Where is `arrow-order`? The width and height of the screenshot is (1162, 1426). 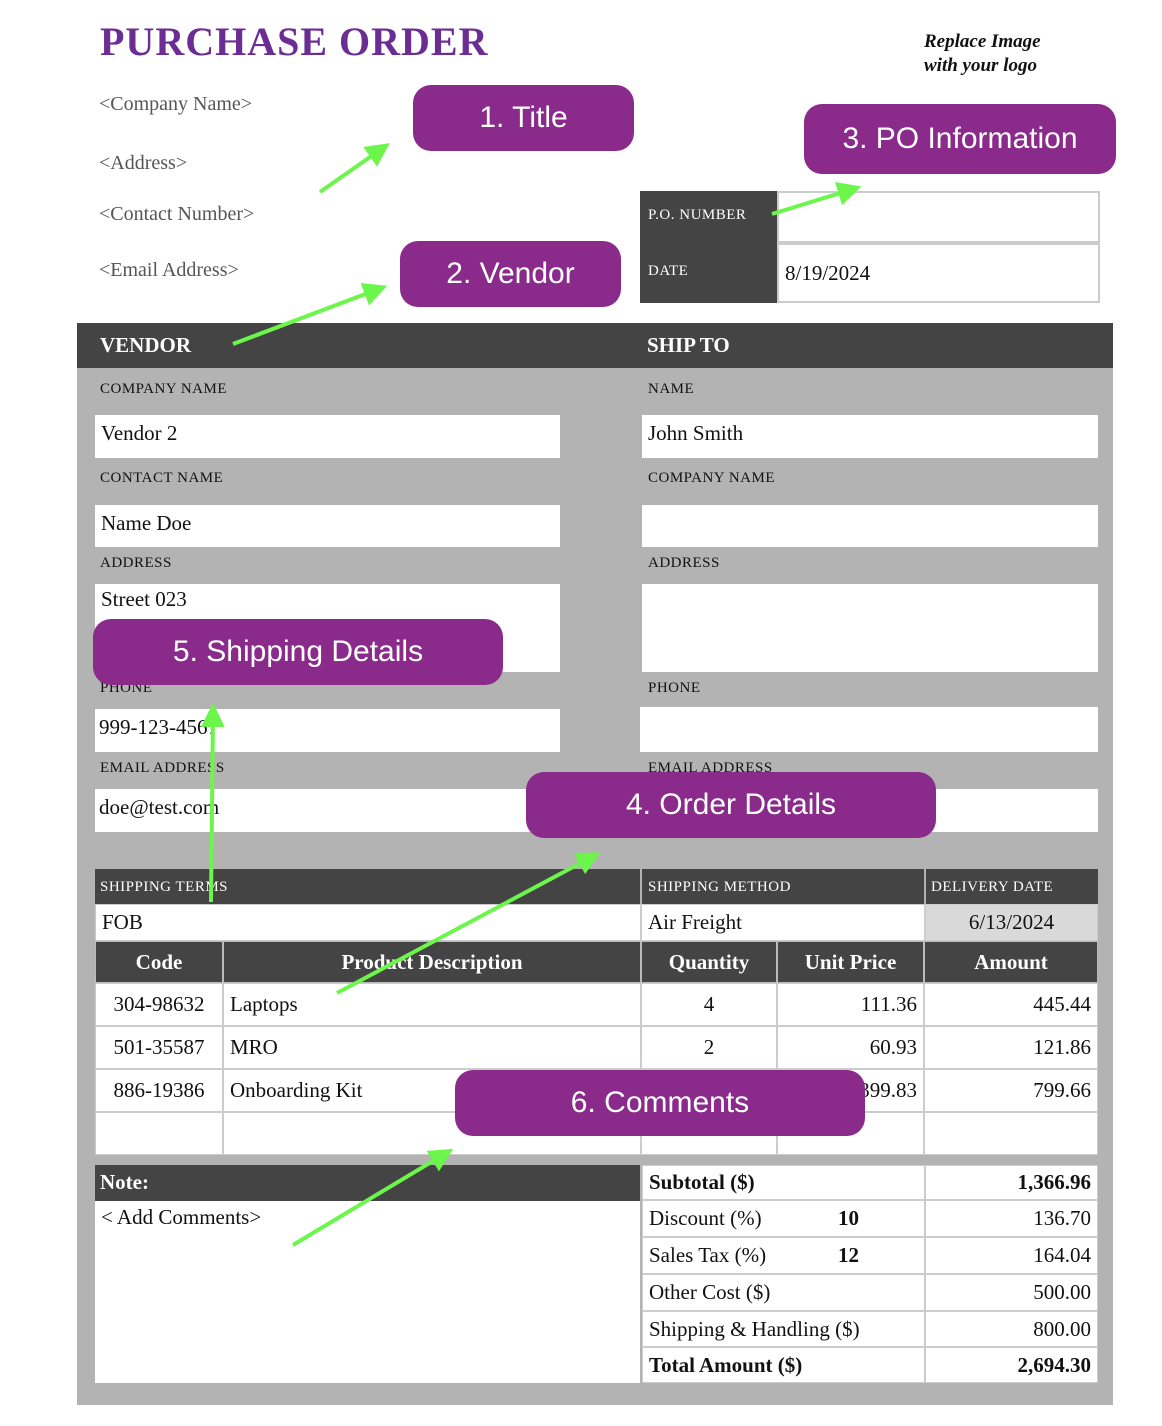 arrow-order is located at coordinates (468, 923).